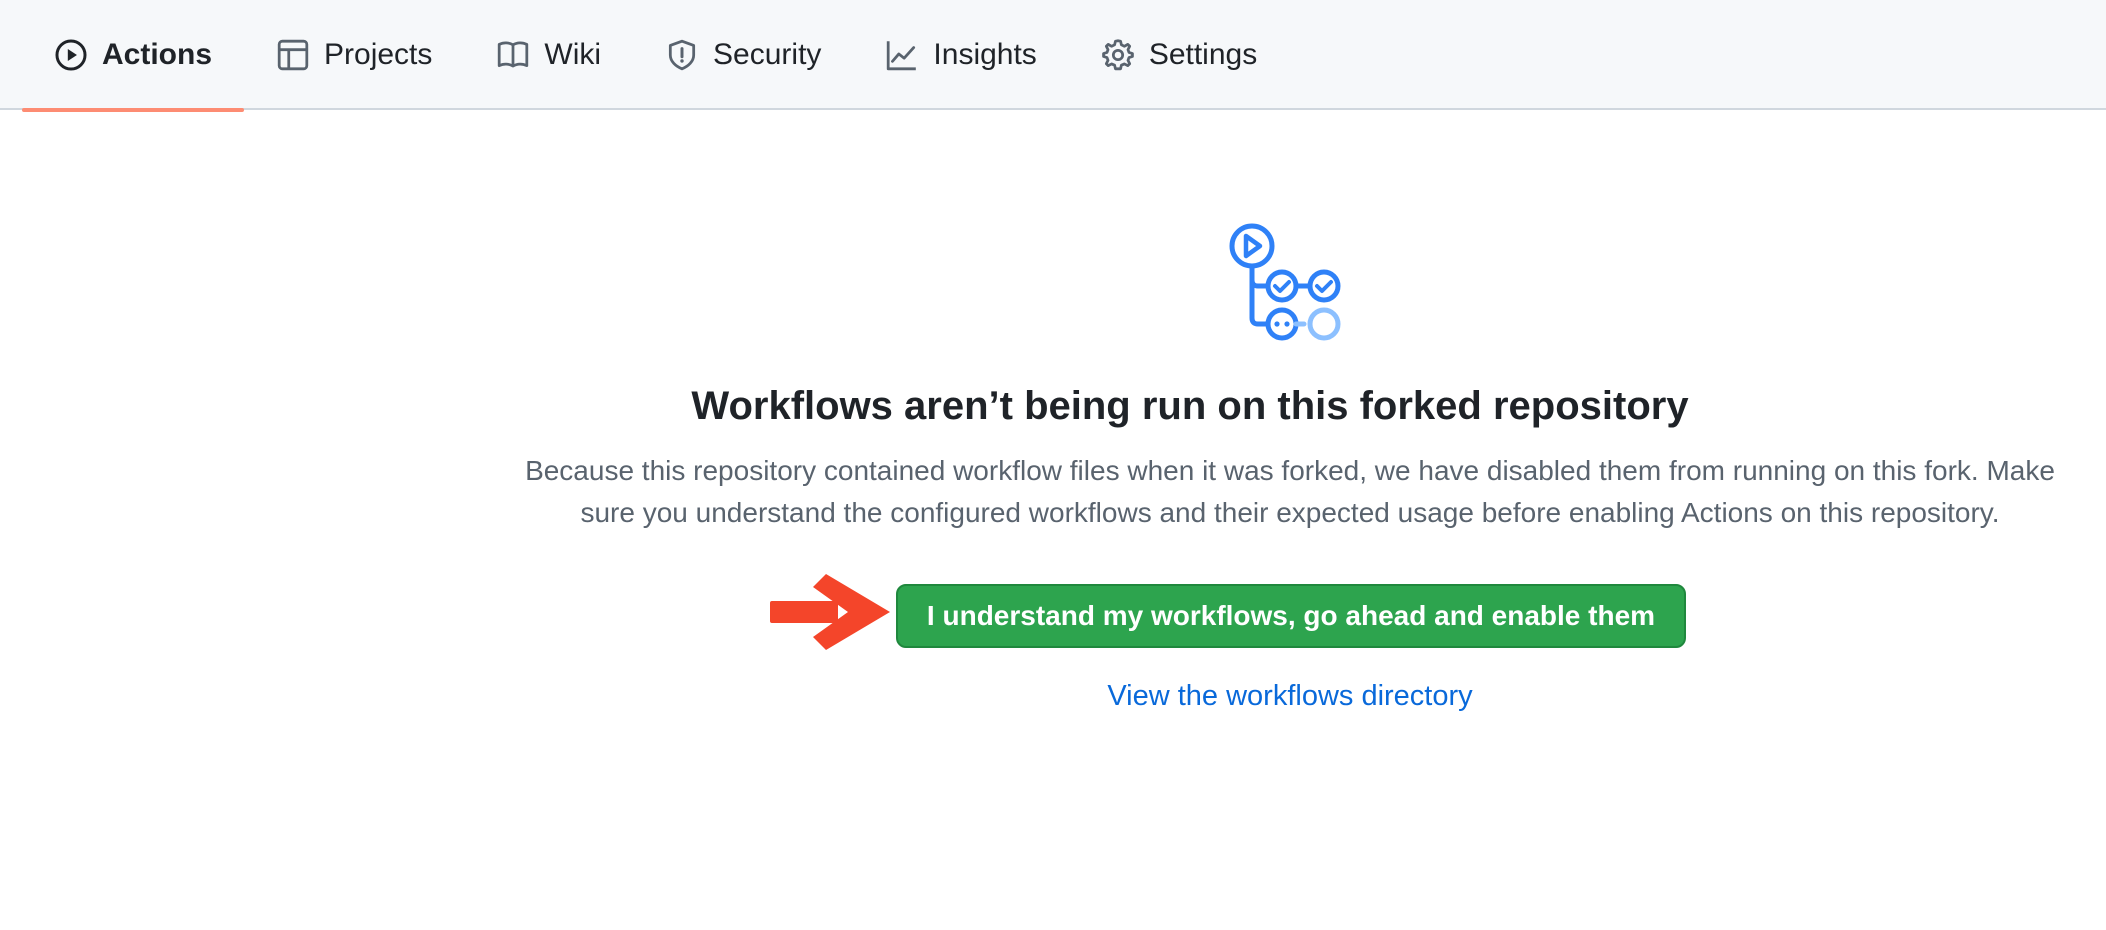 This screenshot has width=2106, height=930. I want to click on tab-actions: Actions, so click(133, 56).